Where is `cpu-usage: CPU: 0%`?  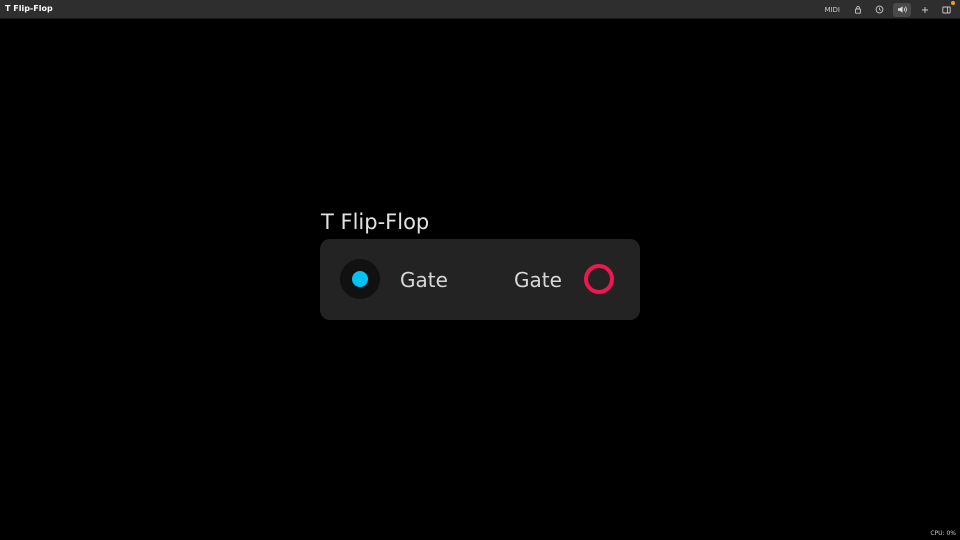
cpu-usage: CPU: 0% is located at coordinates (943, 533).